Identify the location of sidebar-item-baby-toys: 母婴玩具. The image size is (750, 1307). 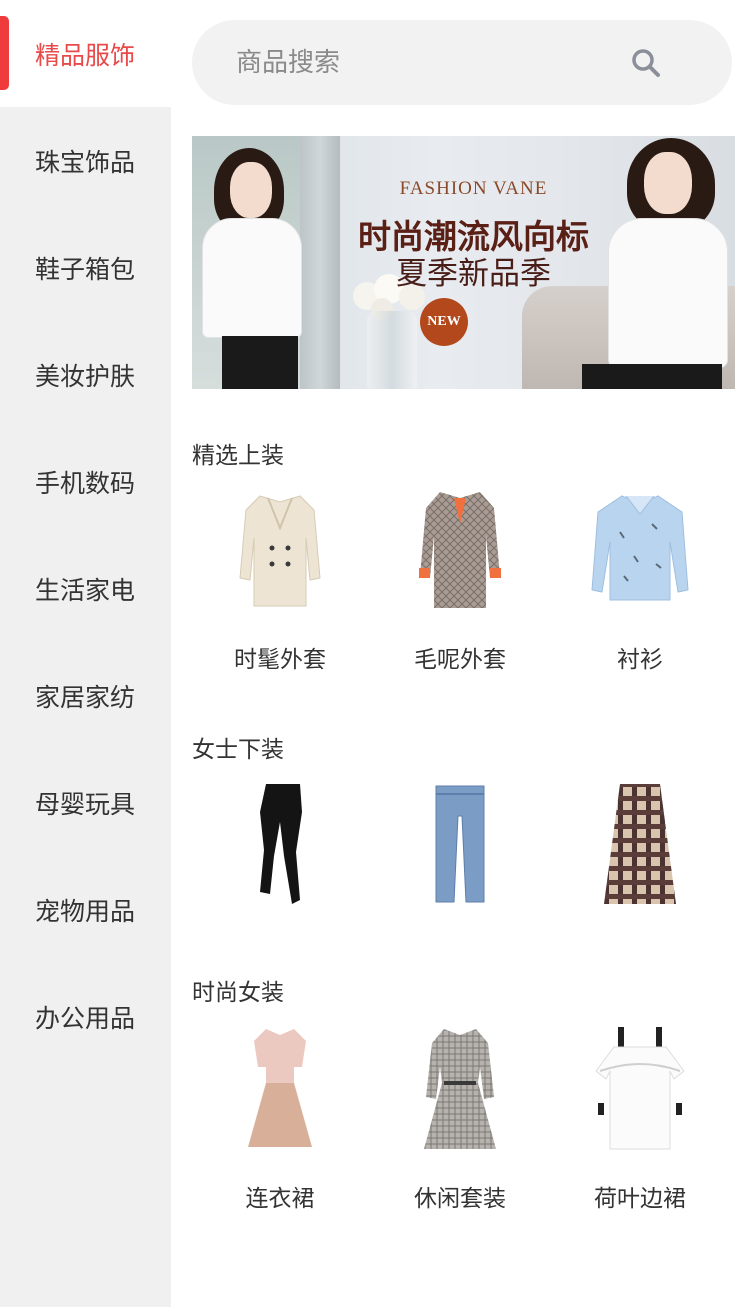
(85, 802).